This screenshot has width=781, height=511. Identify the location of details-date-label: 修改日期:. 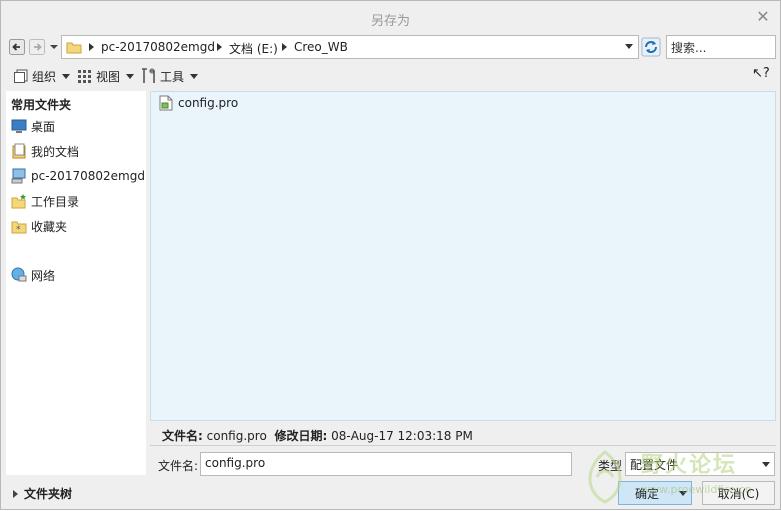
(301, 436).